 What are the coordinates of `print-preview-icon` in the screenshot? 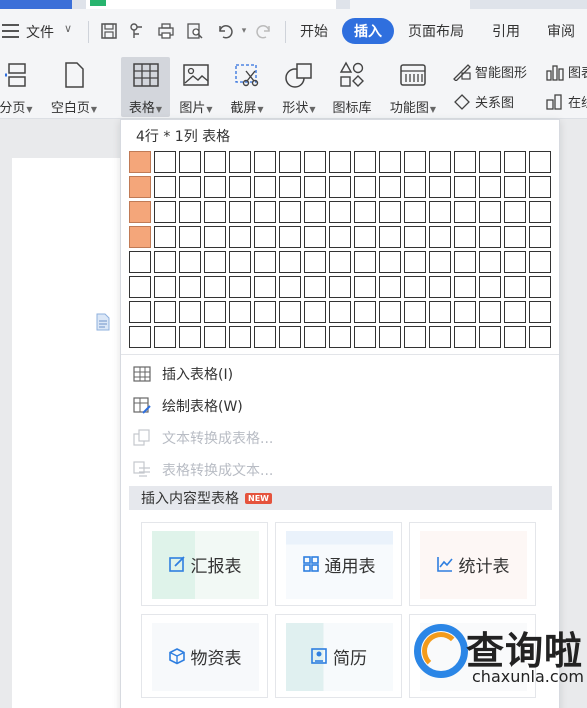 It's located at (195, 31).